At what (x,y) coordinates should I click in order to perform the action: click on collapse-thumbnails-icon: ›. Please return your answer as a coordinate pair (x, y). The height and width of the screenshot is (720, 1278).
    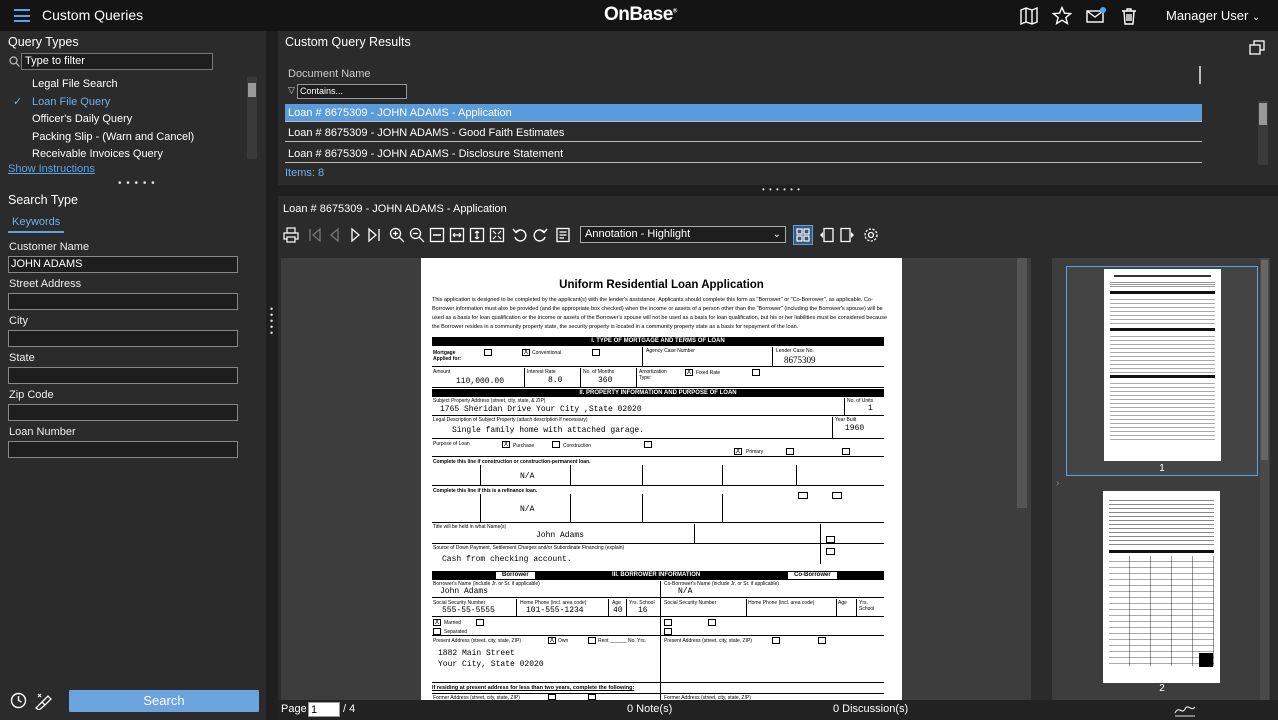
    Looking at the image, I should click on (1057, 483).